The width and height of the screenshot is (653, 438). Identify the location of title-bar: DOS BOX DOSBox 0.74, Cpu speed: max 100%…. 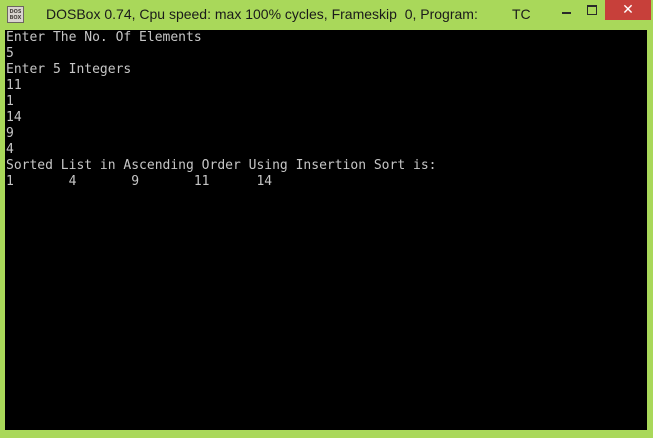
(326, 15).